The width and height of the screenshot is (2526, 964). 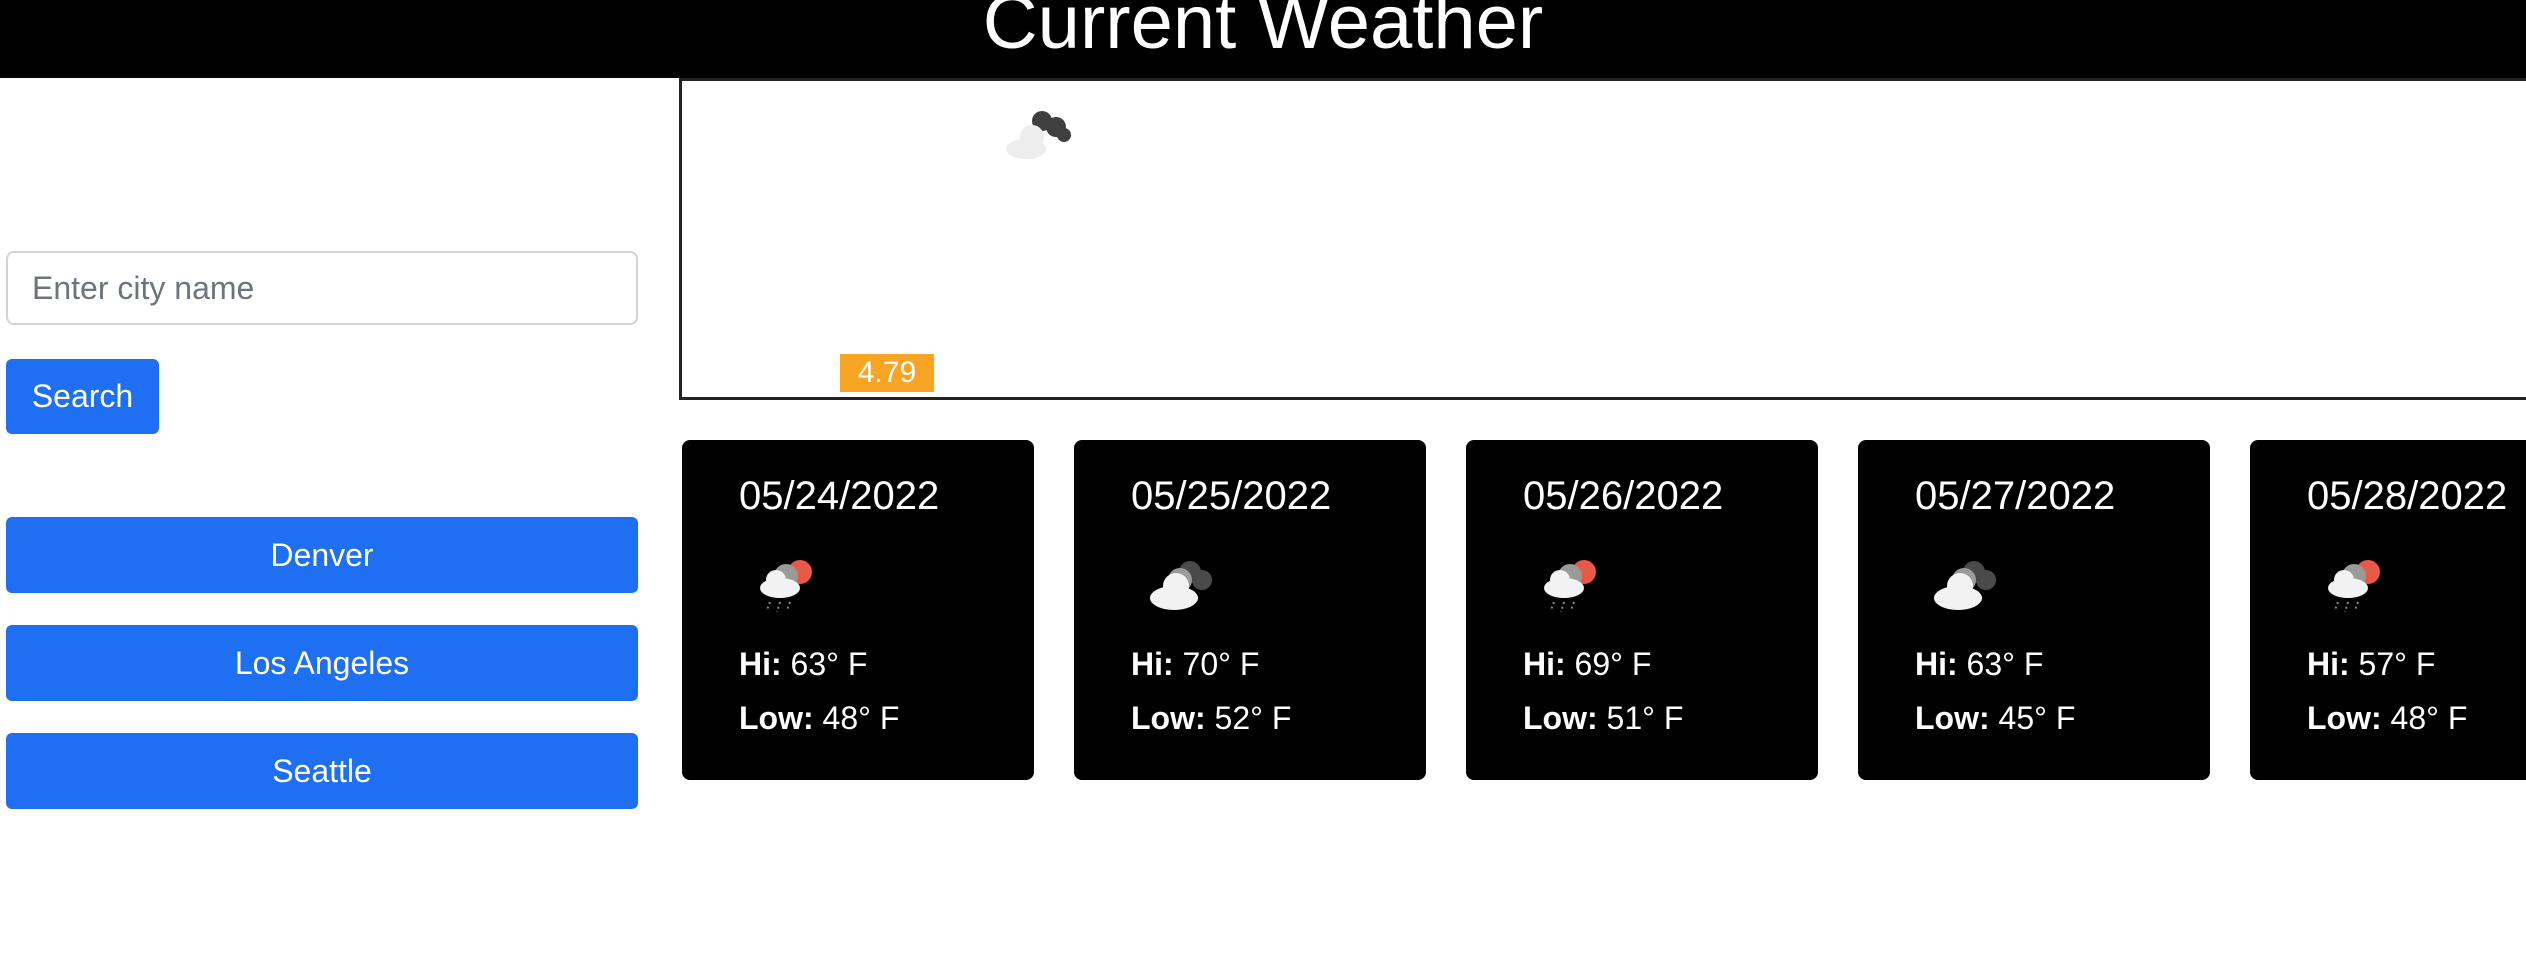 I want to click on forecast-date: 05/28/2022, so click(x=2407, y=496).